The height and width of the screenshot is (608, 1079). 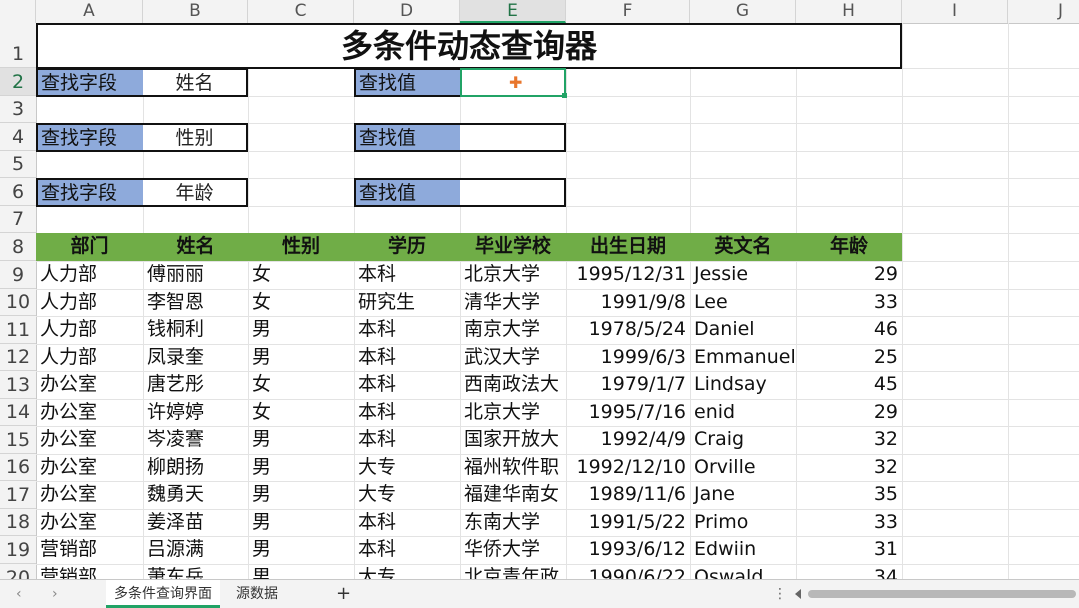 I want to click on table-cell-name: 魏勇天, so click(x=195, y=495).